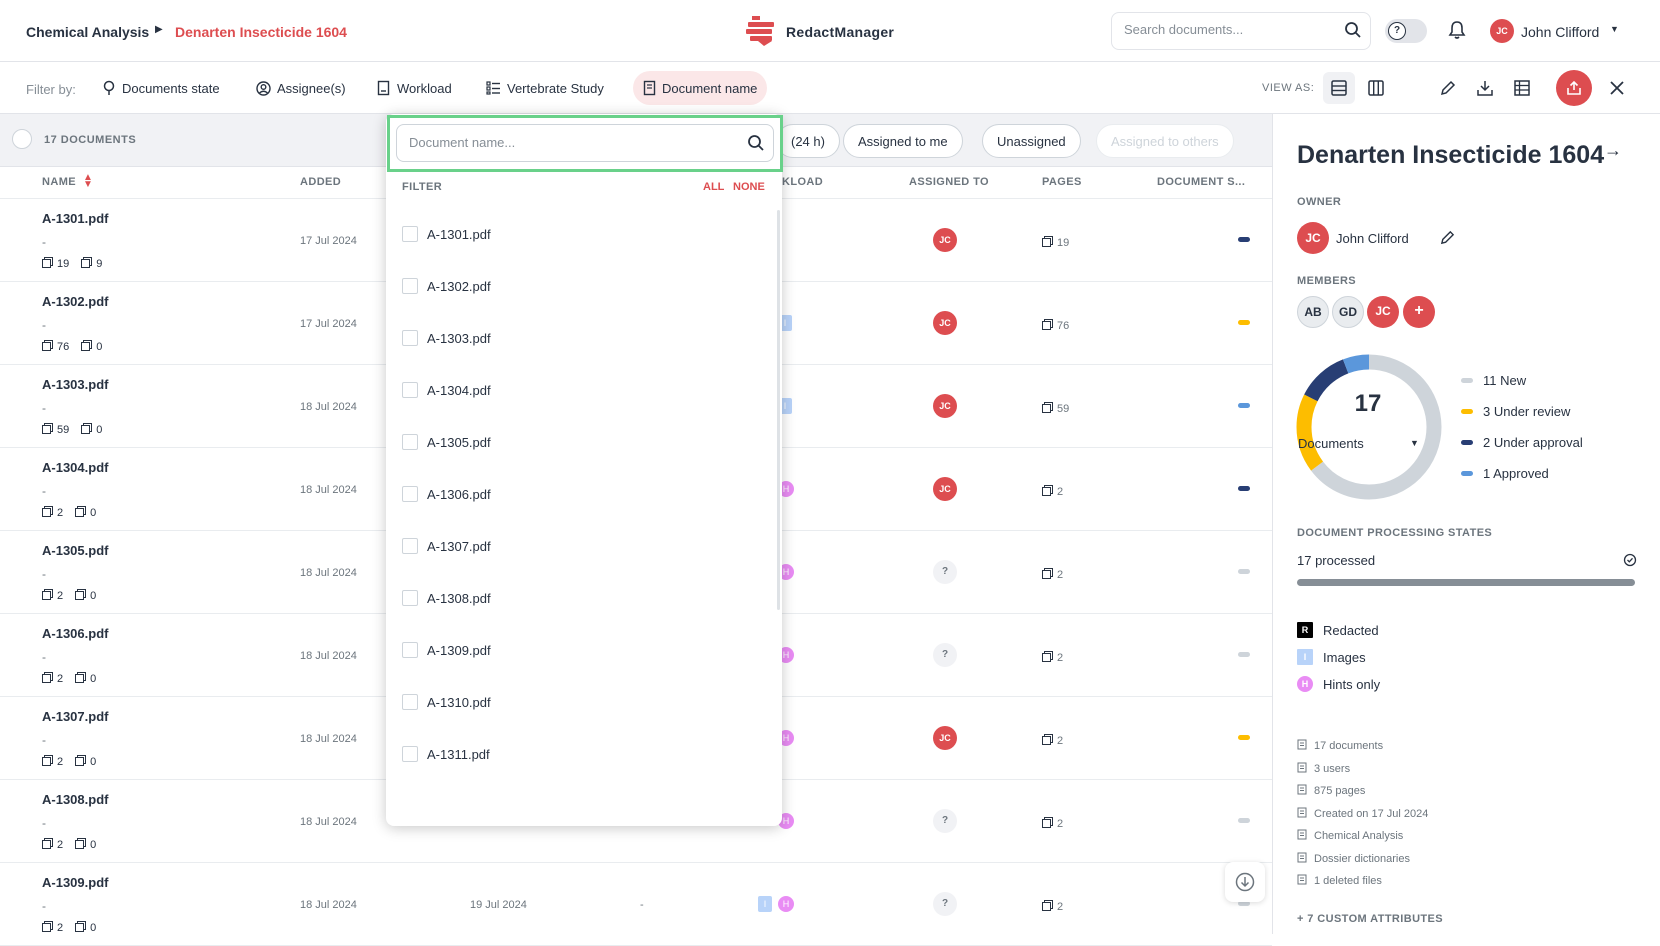  I want to click on document-name-option: A-1308.pdf, so click(446, 598).